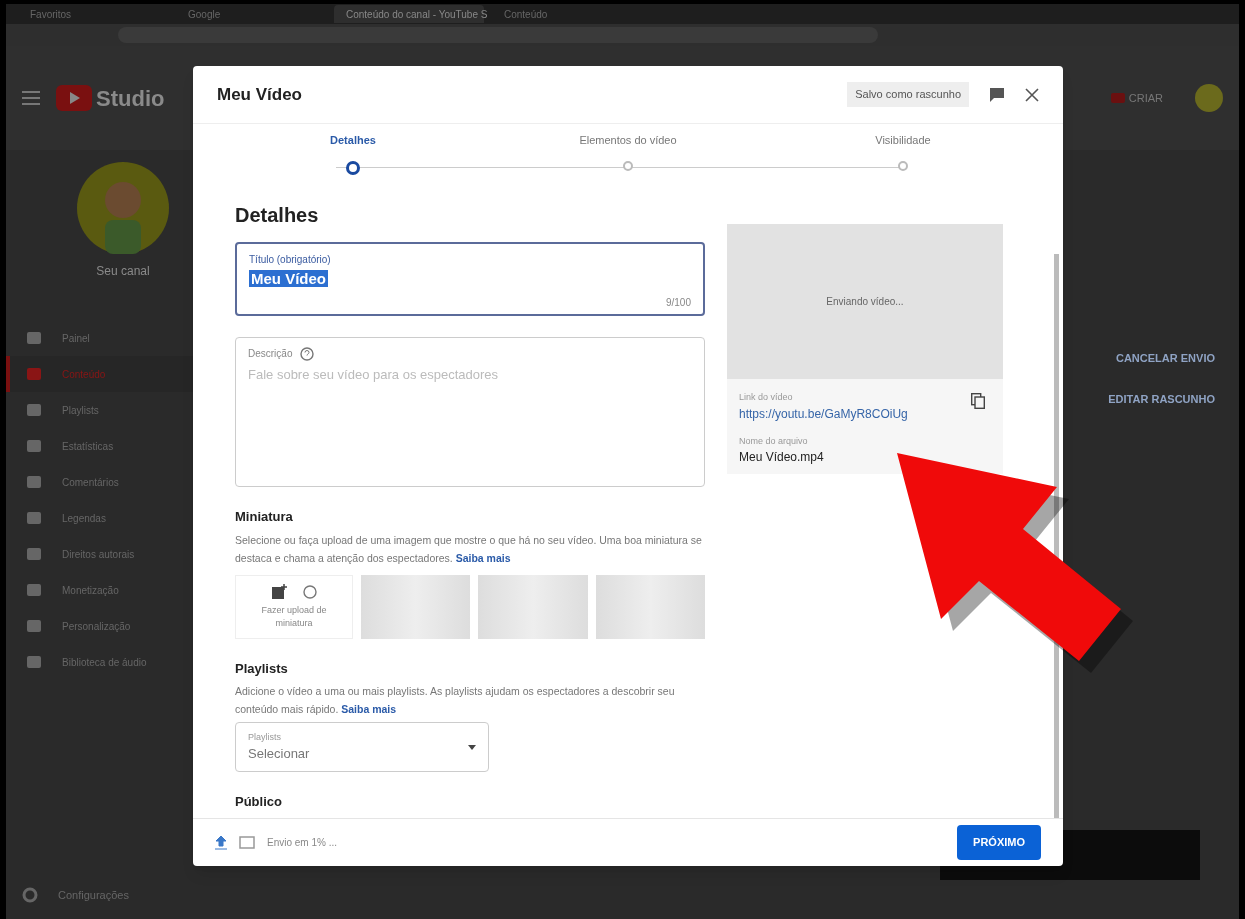  Describe the element at coordinates (30, 894) in the screenshot. I see `settings-icon` at that location.